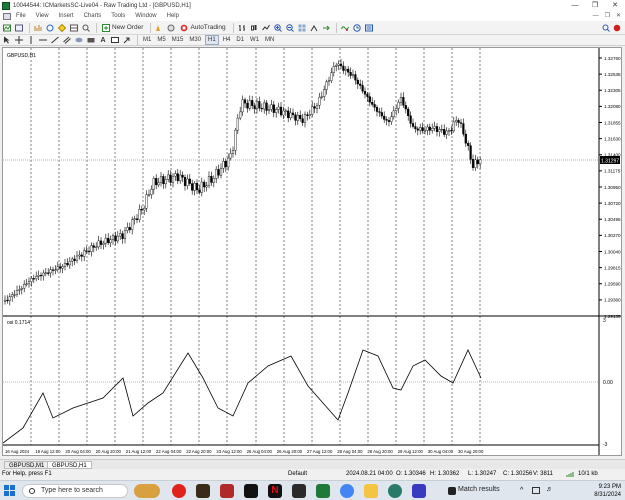  I want to click on price-tick-label: 1.30950, so click(612, 187).